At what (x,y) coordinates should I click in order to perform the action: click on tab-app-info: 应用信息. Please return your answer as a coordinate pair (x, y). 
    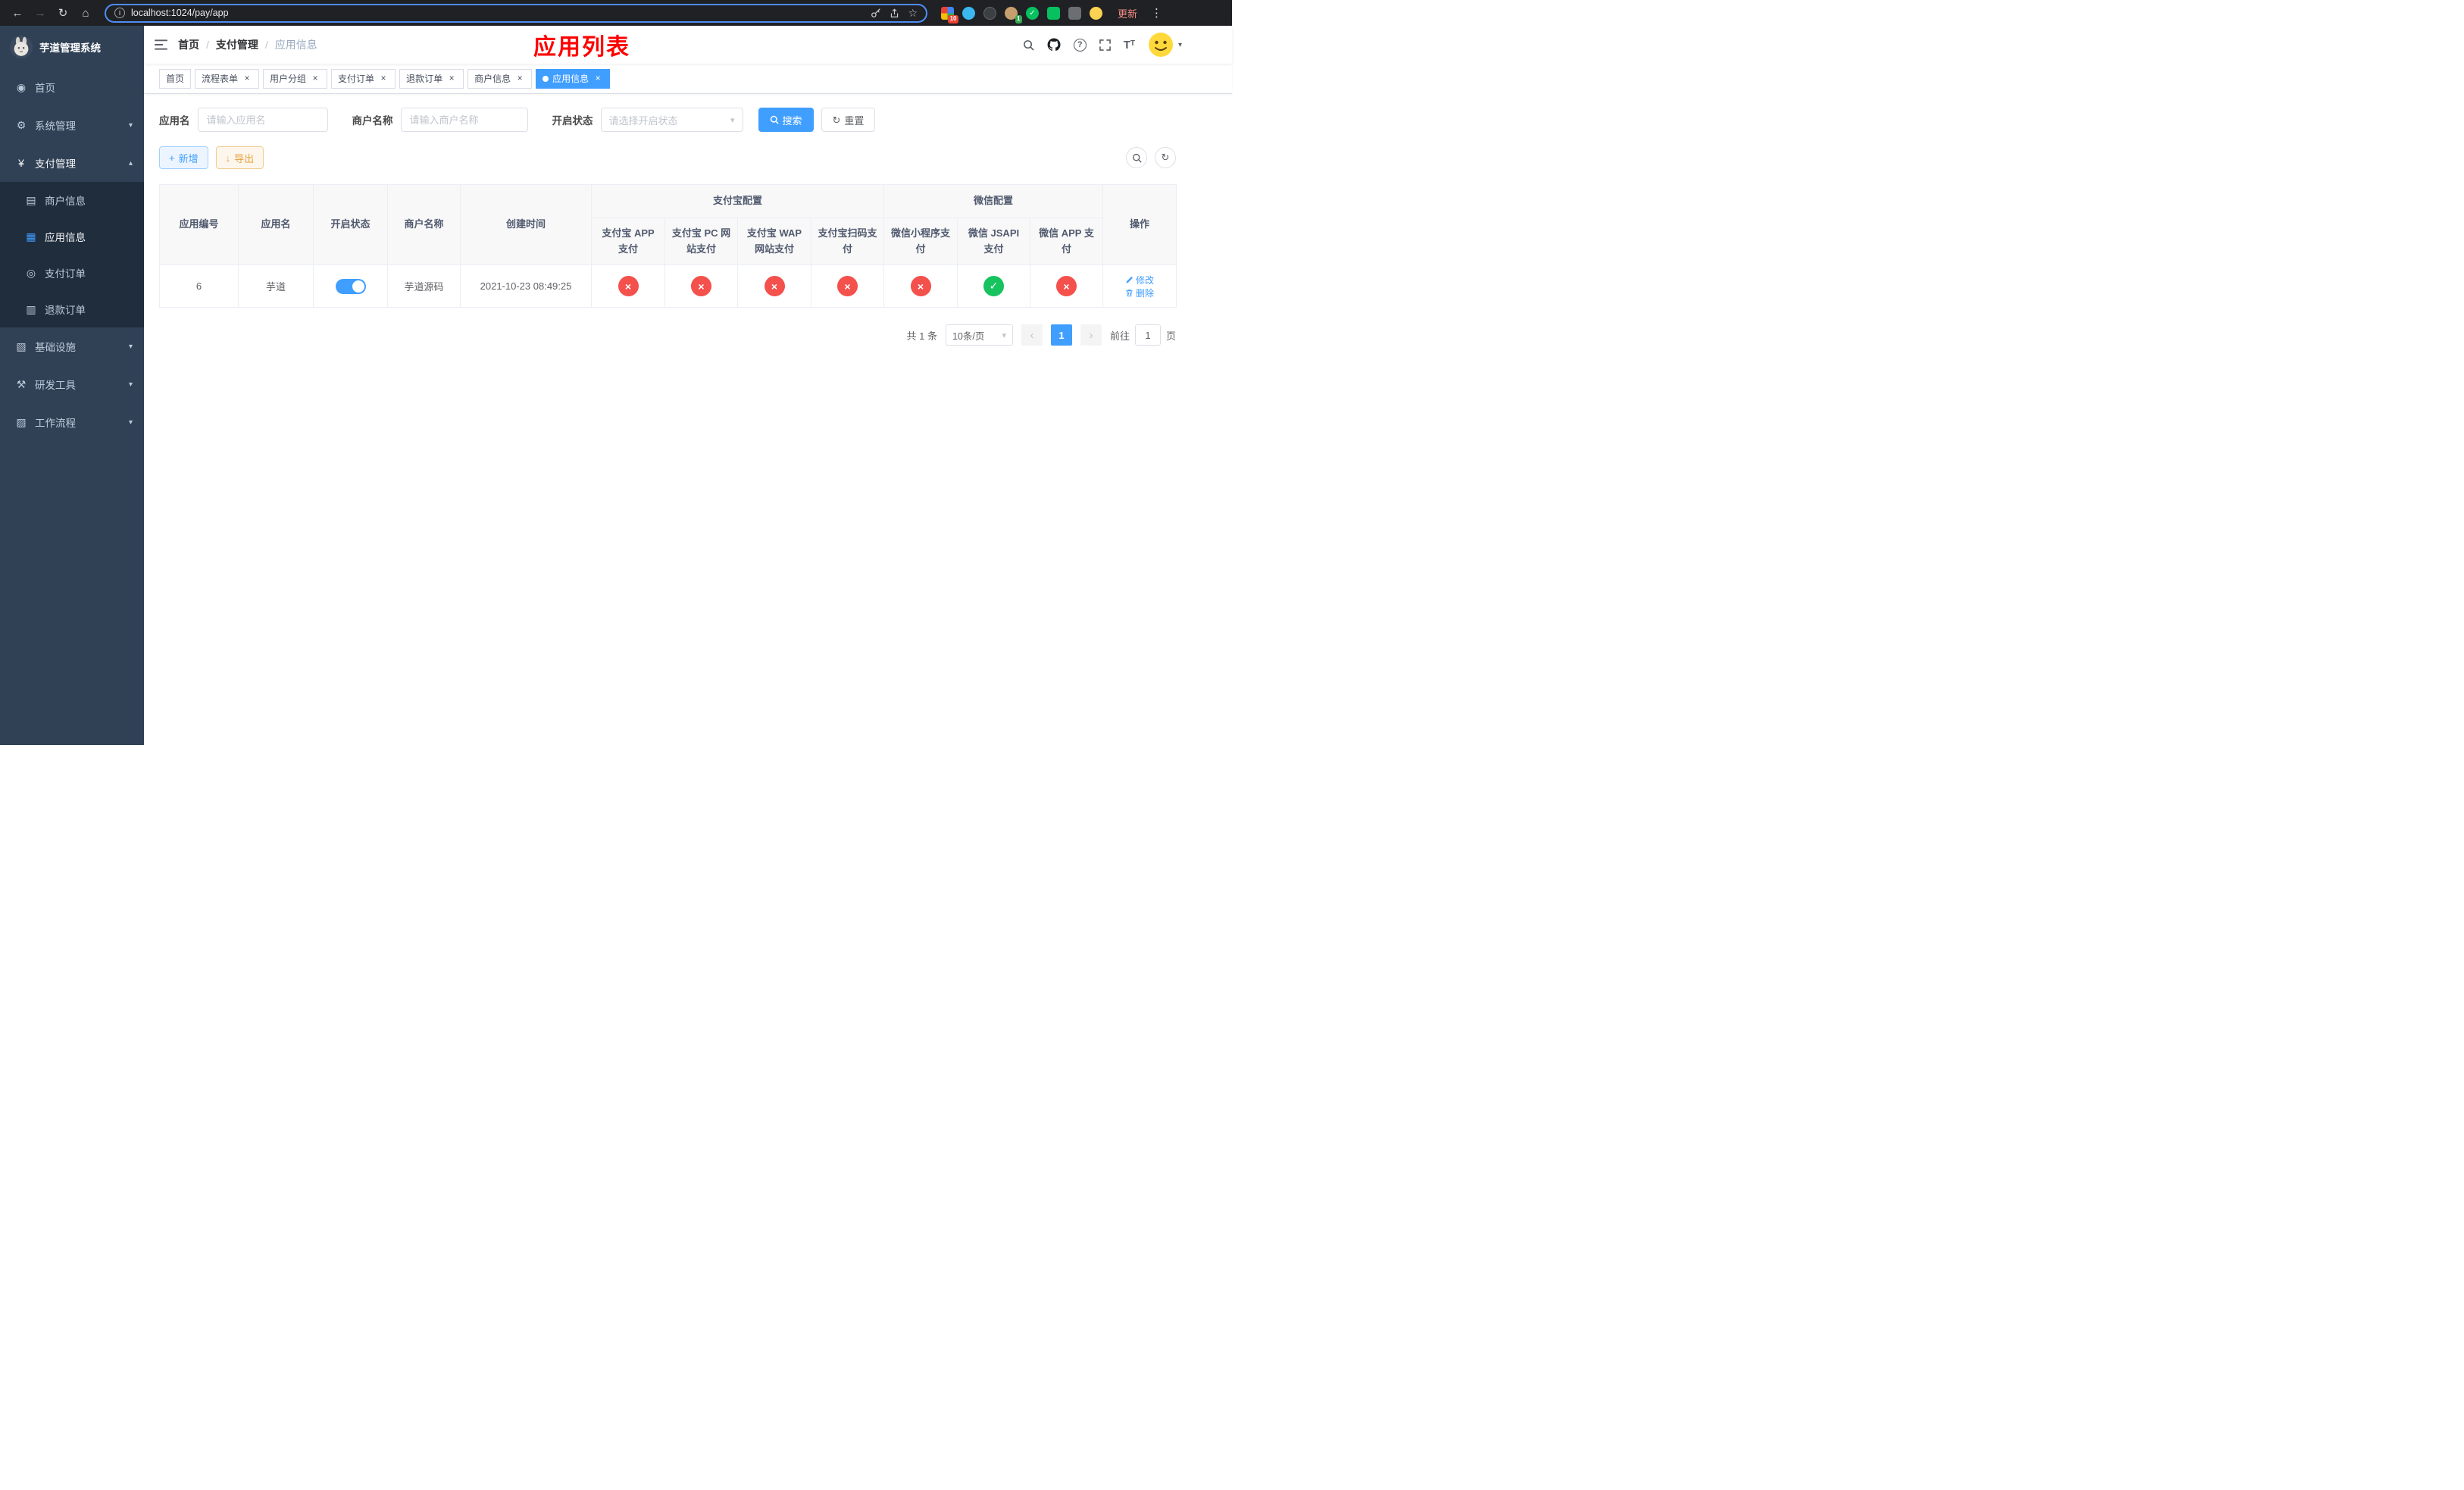
    Looking at the image, I should click on (573, 78).